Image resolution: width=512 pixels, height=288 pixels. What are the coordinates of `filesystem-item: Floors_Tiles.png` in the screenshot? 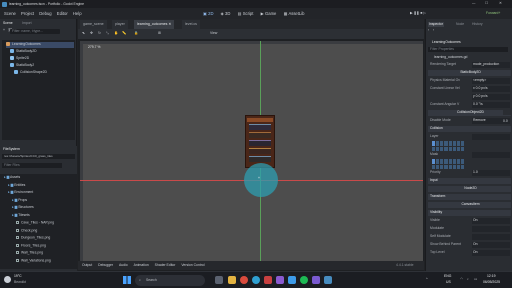 It's located at (39, 246).